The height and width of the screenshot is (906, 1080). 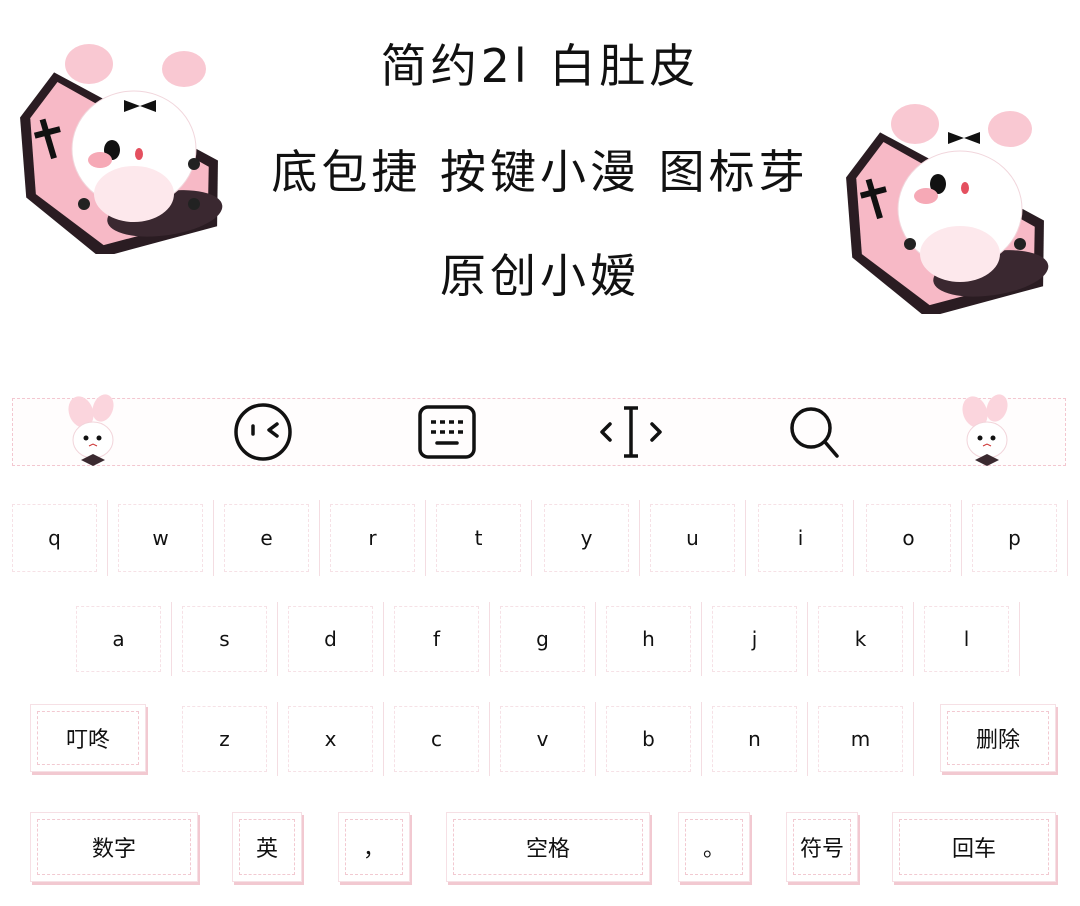 What do you see at coordinates (909, 538) in the screenshot?
I see `key-o: o` at bounding box center [909, 538].